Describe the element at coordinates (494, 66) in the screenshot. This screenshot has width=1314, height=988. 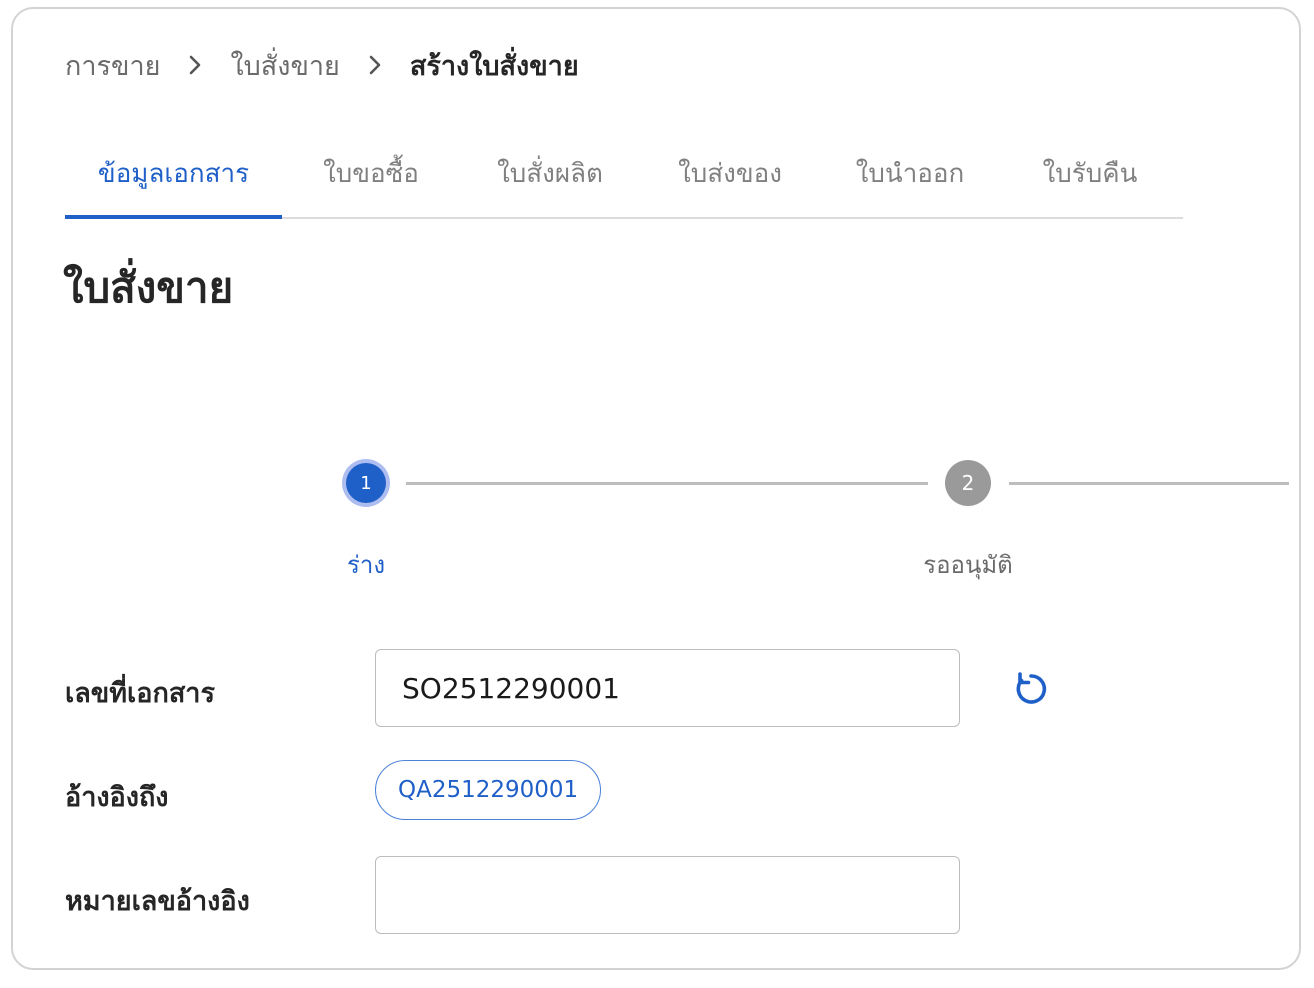
I see `breadcrumb-item-create-sales-order: สร้างใบสั่งขาย` at that location.